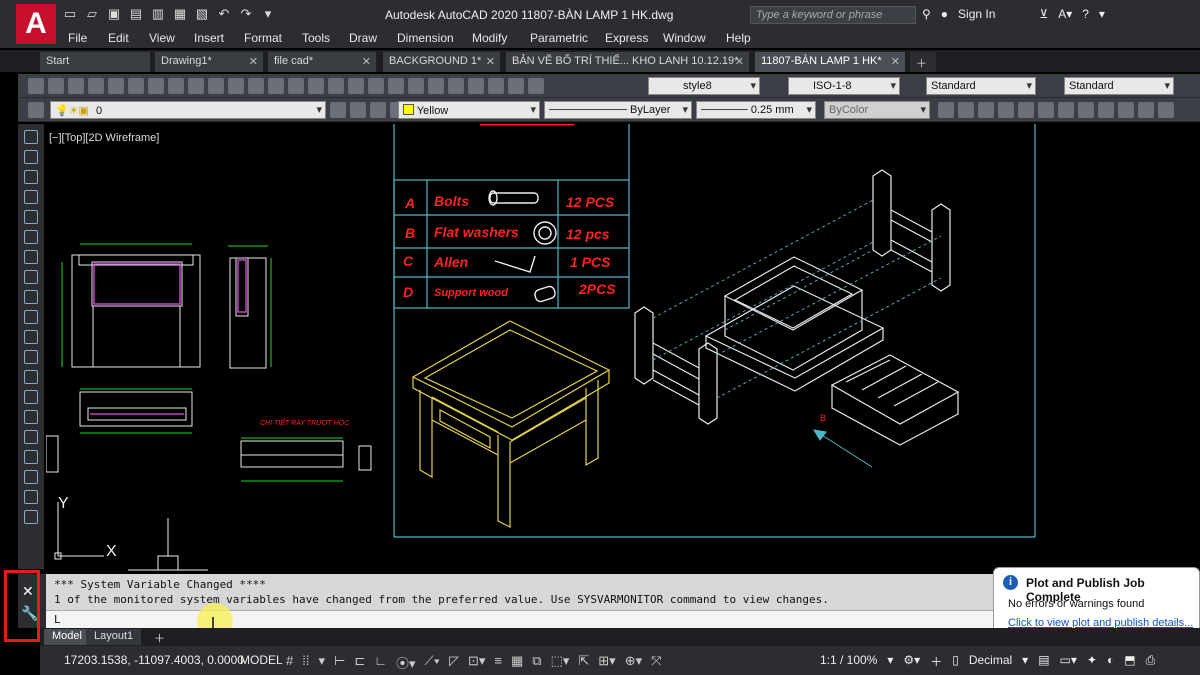 The image size is (1200, 675). What do you see at coordinates (316, 86) in the screenshot?
I see `pan-icon` at bounding box center [316, 86].